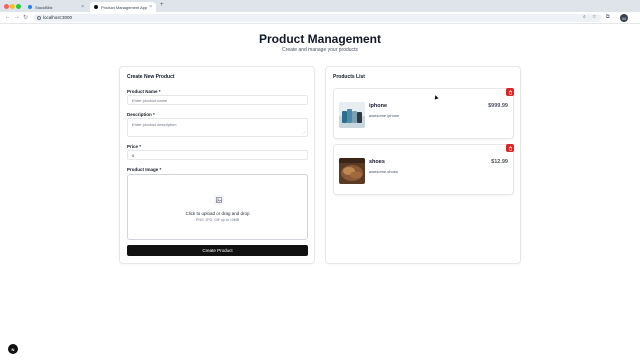  Describe the element at coordinates (383, 171) in the screenshot. I see `product-description: awesome shoes` at that location.